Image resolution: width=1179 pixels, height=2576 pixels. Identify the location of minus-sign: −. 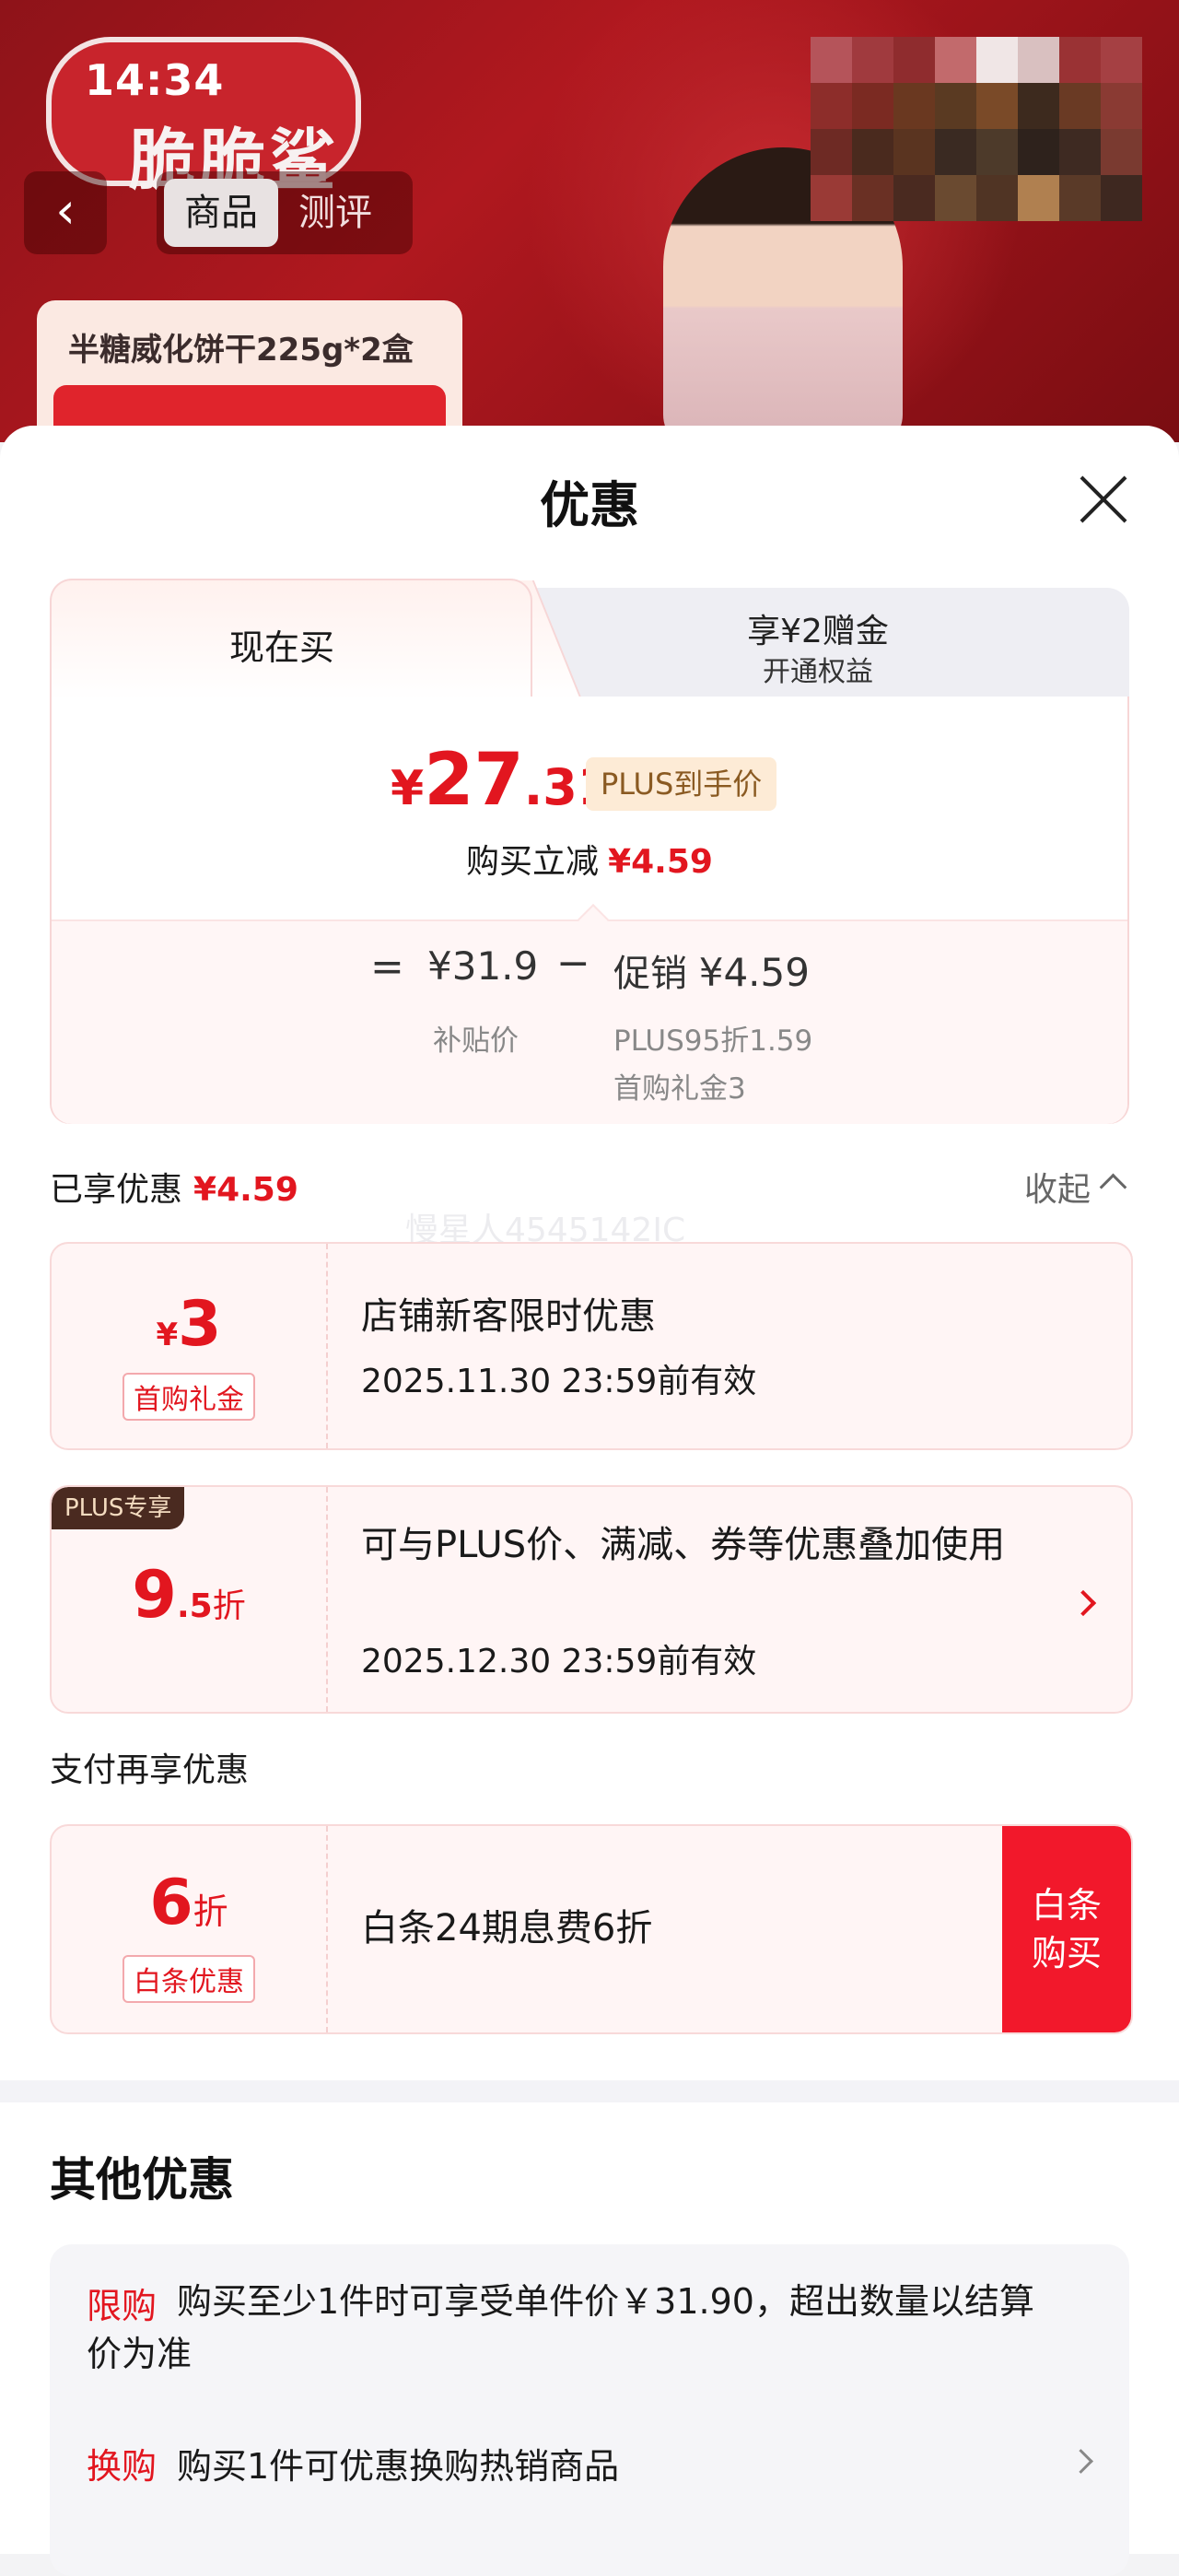
(573, 964).